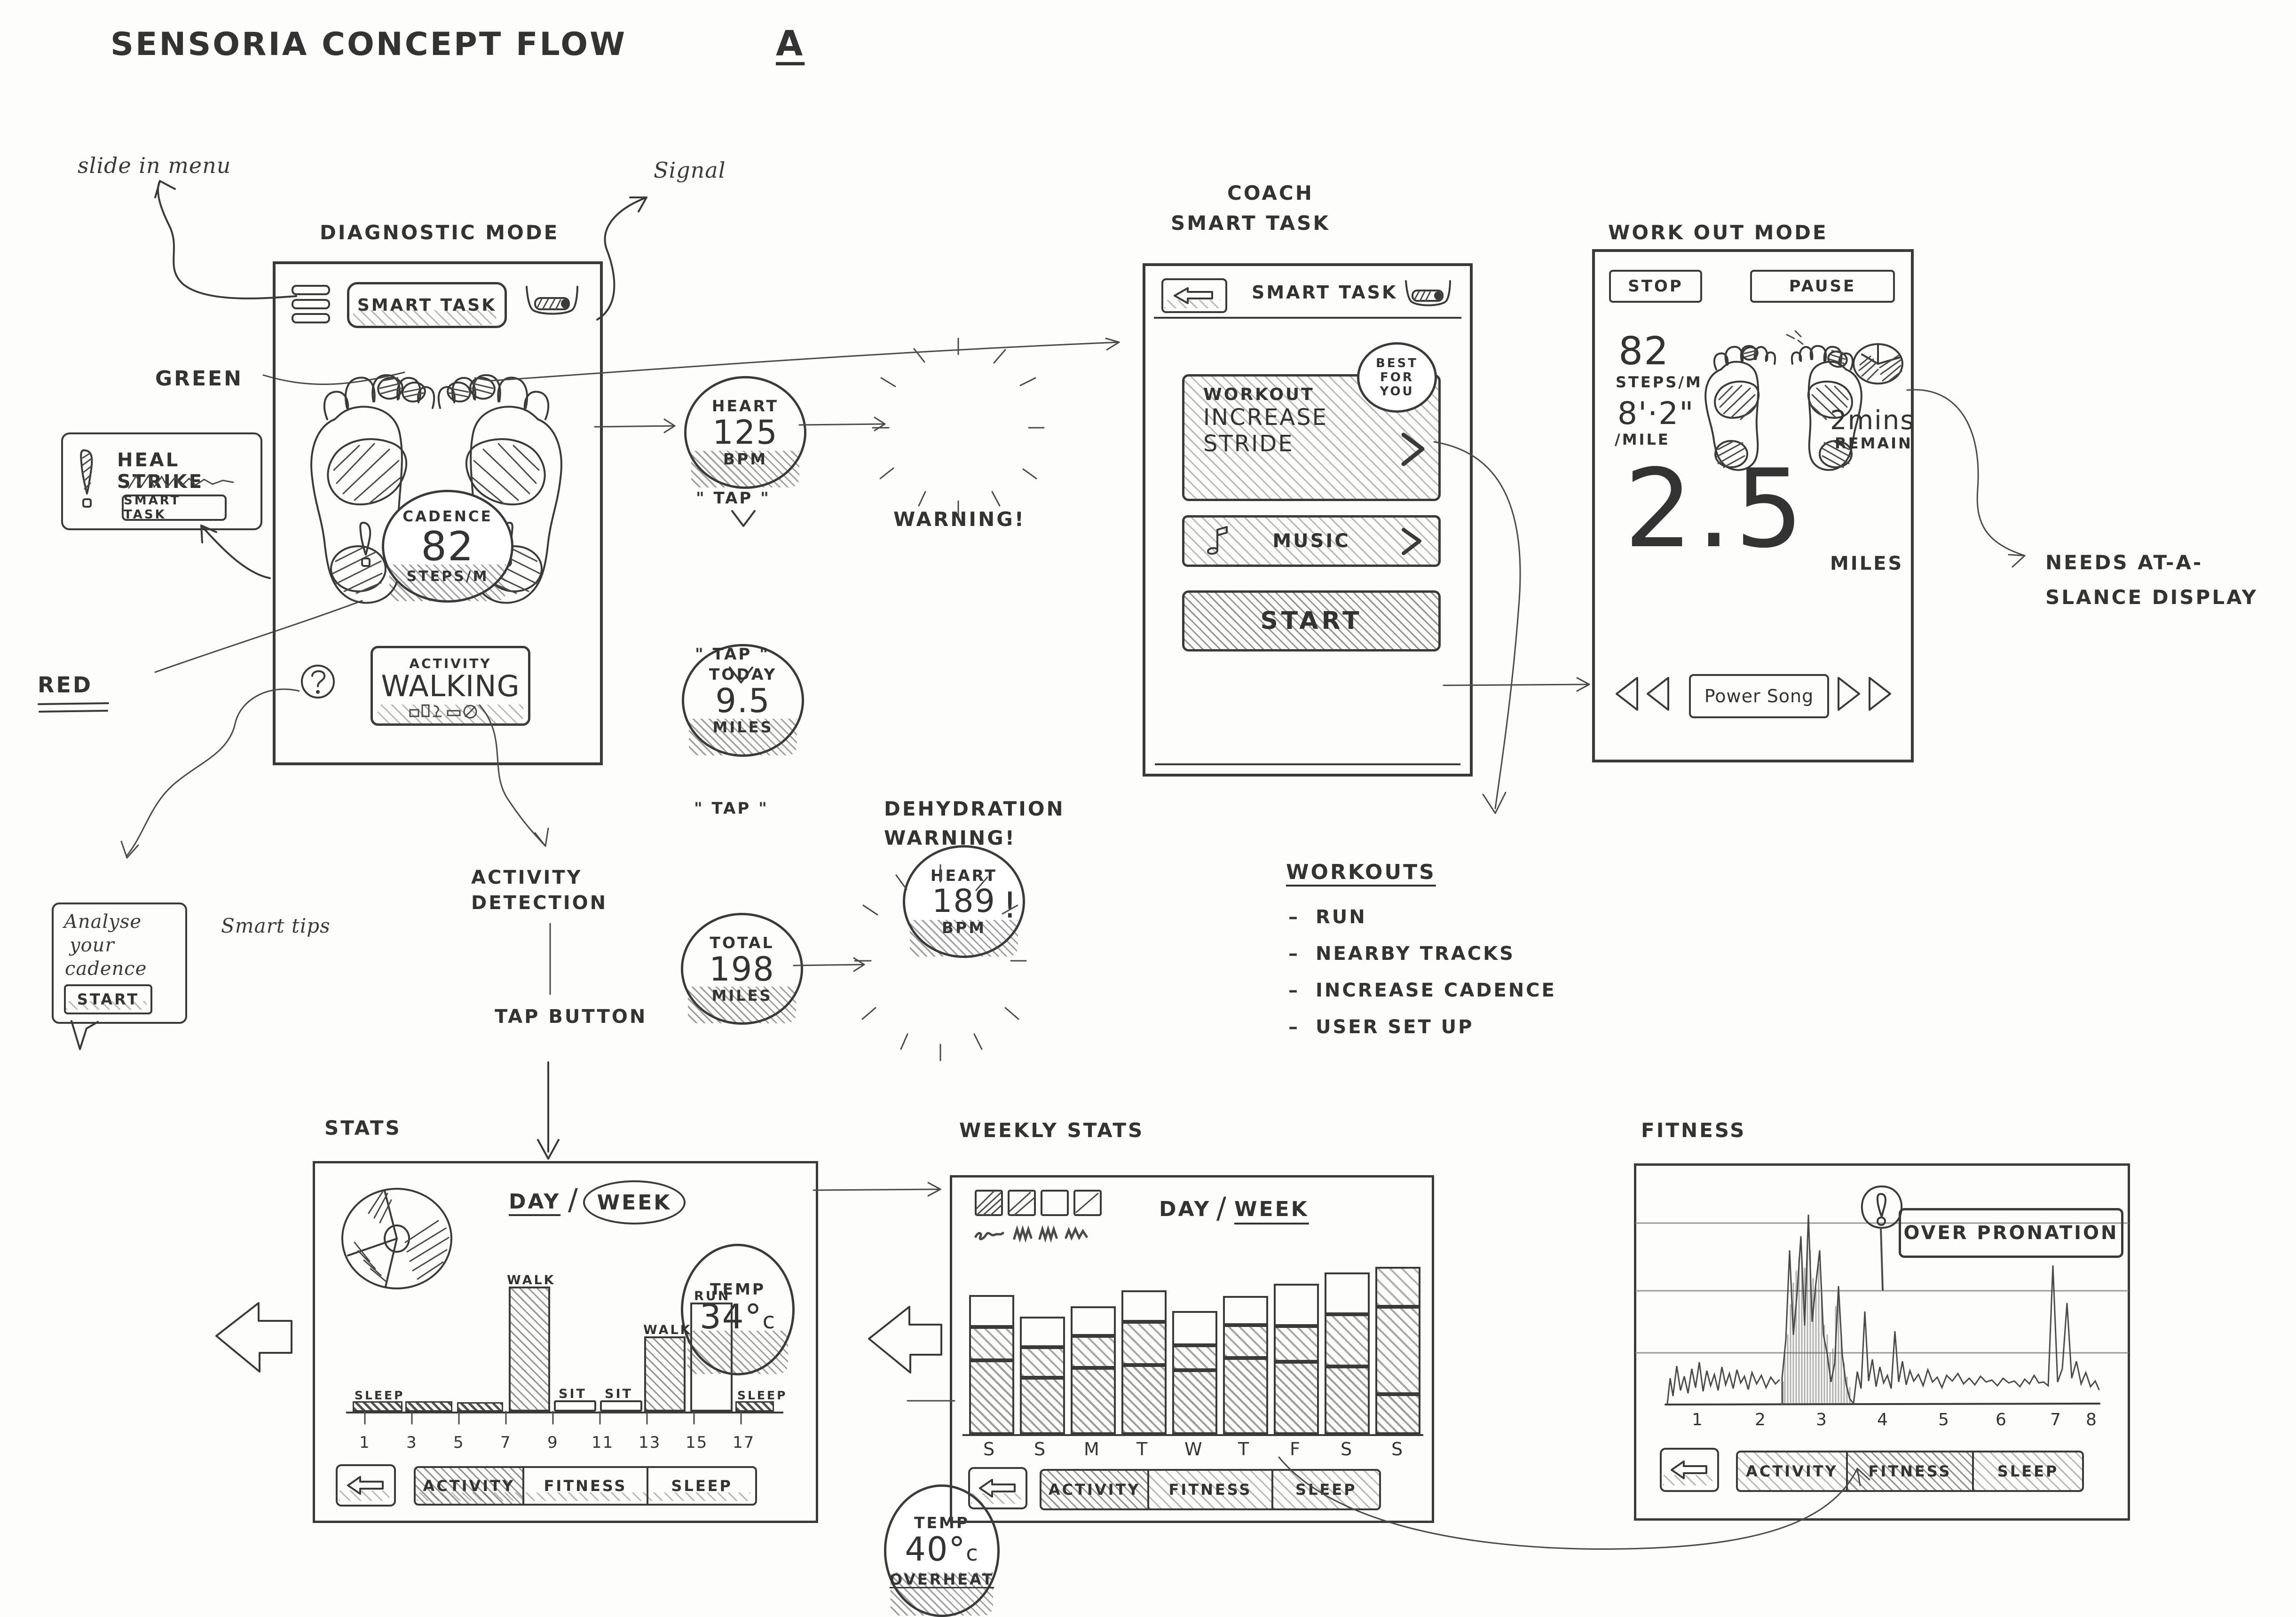 This screenshot has width=2296, height=1617. Describe the element at coordinates (154, 165) in the screenshot. I see `annotation-slide-in-menu: slide in menu` at that location.